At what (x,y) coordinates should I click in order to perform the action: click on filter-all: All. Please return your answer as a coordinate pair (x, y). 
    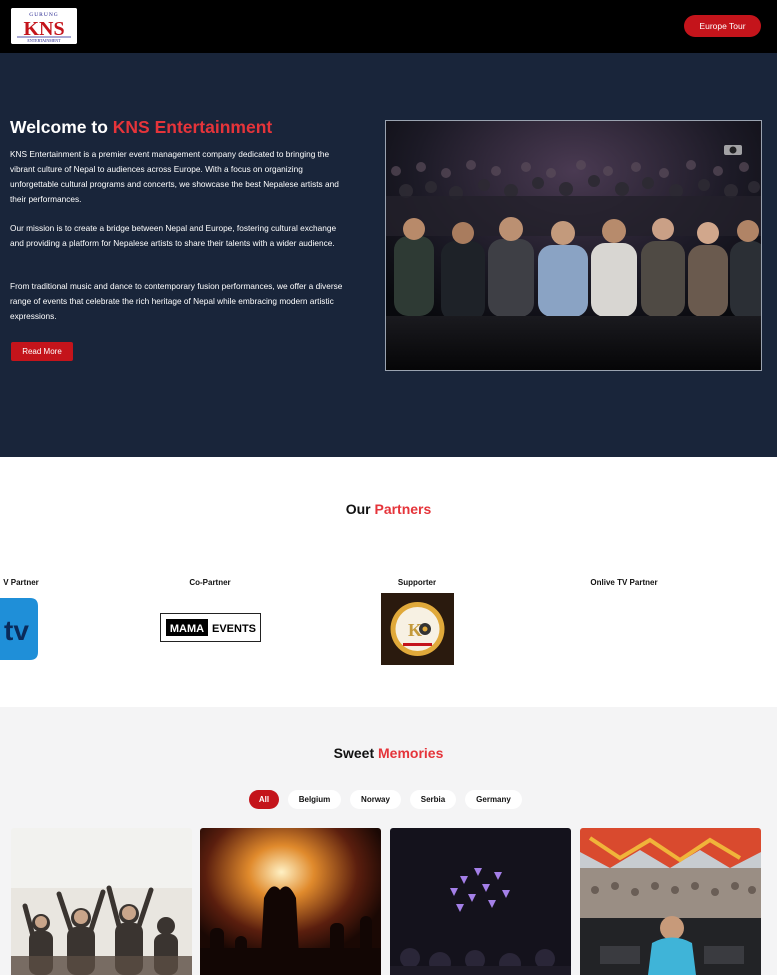
    Looking at the image, I should click on (264, 799).